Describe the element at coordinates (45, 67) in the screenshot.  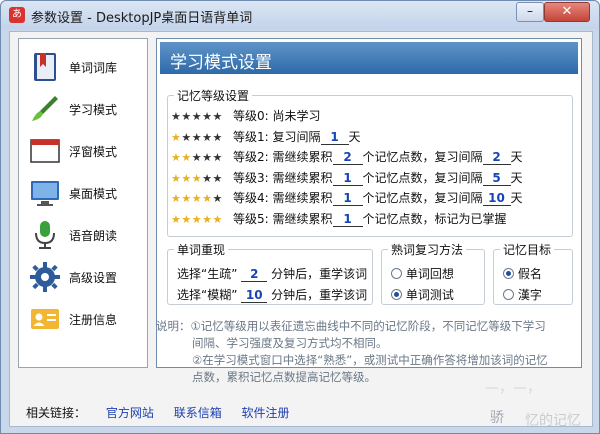
I see `bookmark-book-icon` at that location.